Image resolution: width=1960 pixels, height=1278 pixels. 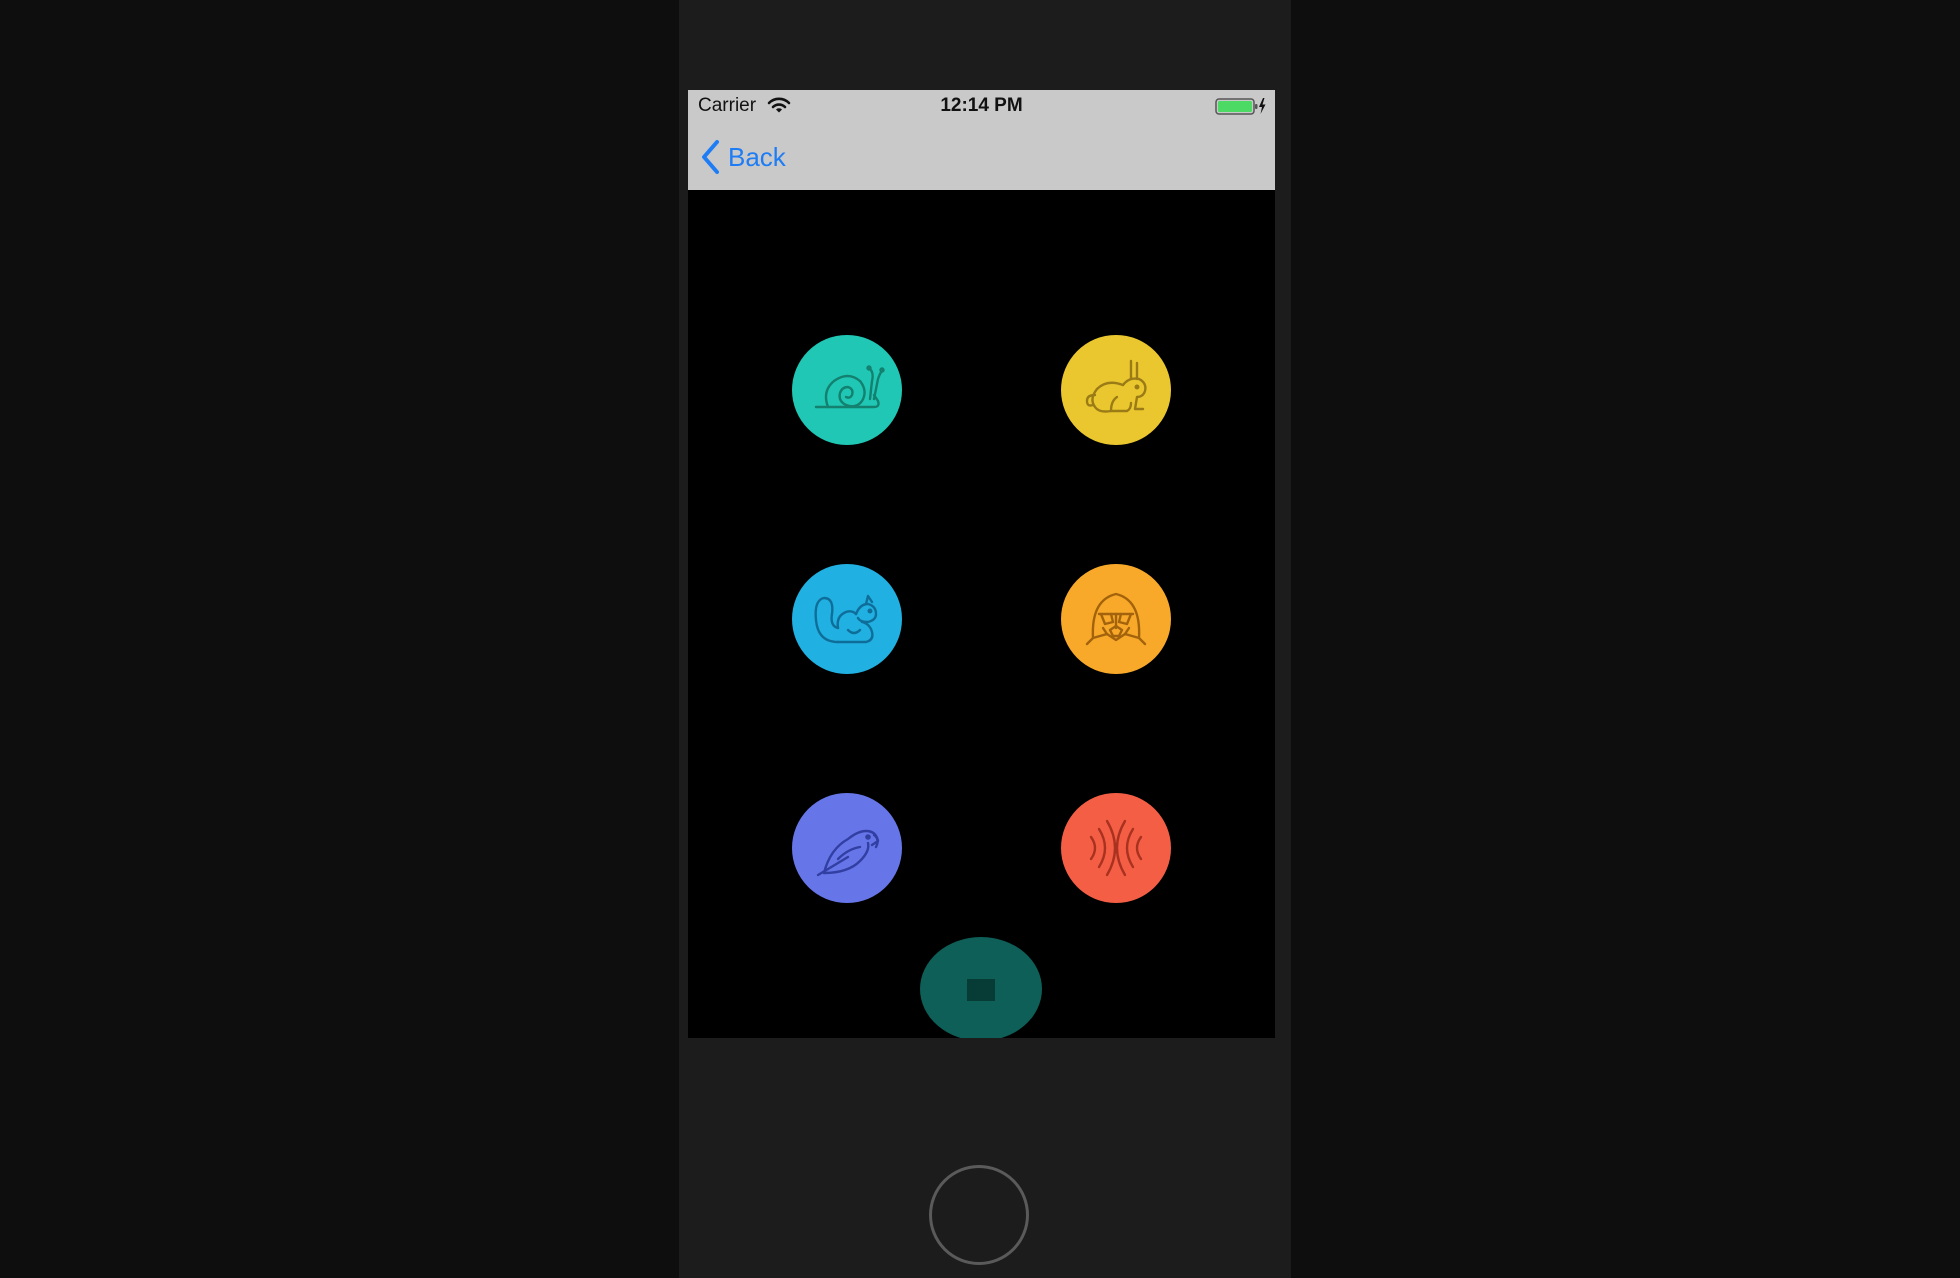 What do you see at coordinates (979, 1215) in the screenshot?
I see `home-button` at bounding box center [979, 1215].